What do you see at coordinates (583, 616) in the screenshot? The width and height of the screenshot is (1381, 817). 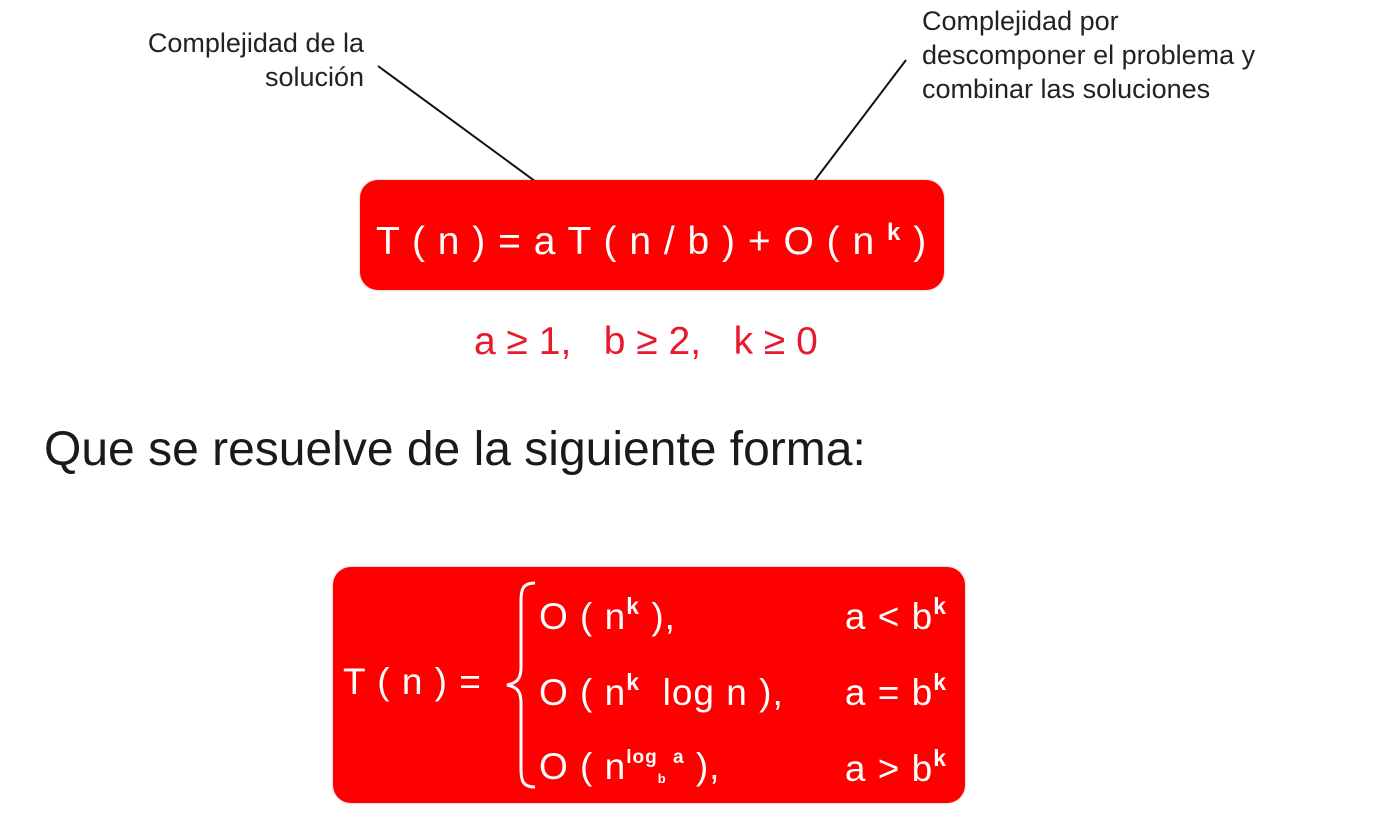 I see `case-1-expr-pre: O ( n` at bounding box center [583, 616].